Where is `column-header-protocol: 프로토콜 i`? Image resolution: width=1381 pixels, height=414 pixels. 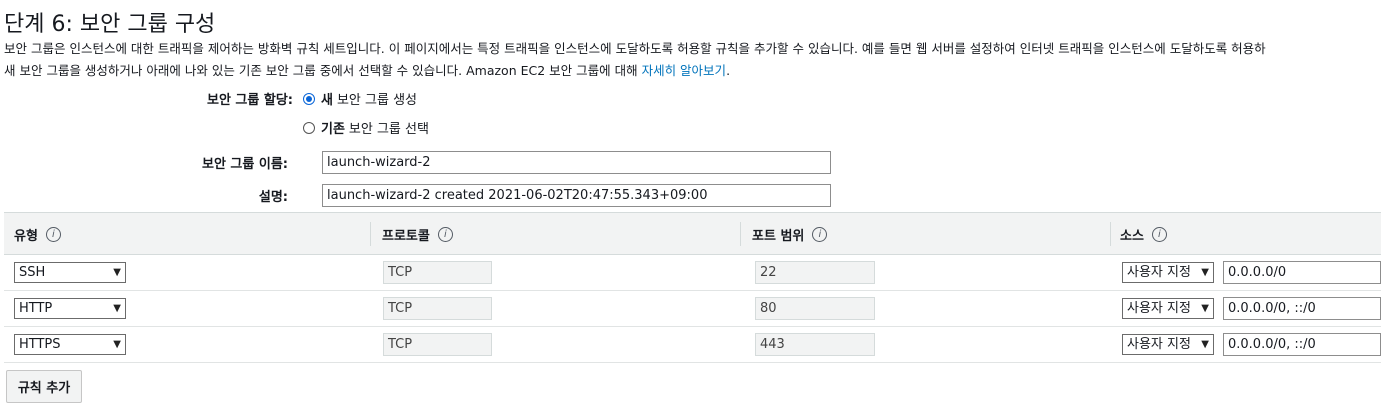 column-header-protocol: 프로토콜 i is located at coordinates (412, 234).